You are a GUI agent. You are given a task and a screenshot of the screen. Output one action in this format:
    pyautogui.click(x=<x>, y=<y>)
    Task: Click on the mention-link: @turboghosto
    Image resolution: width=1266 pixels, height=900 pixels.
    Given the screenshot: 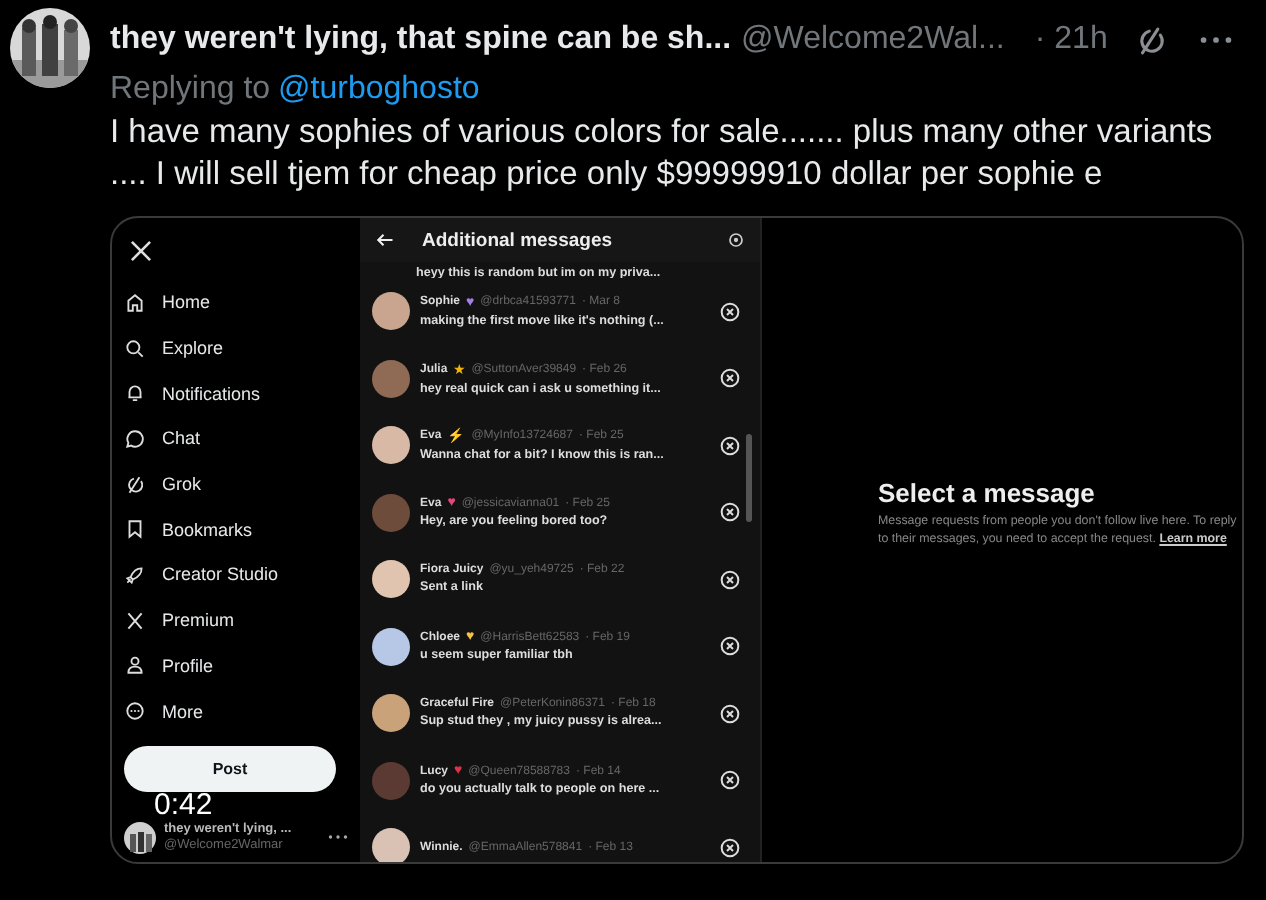 What is the action you would take?
    pyautogui.click(x=379, y=90)
    